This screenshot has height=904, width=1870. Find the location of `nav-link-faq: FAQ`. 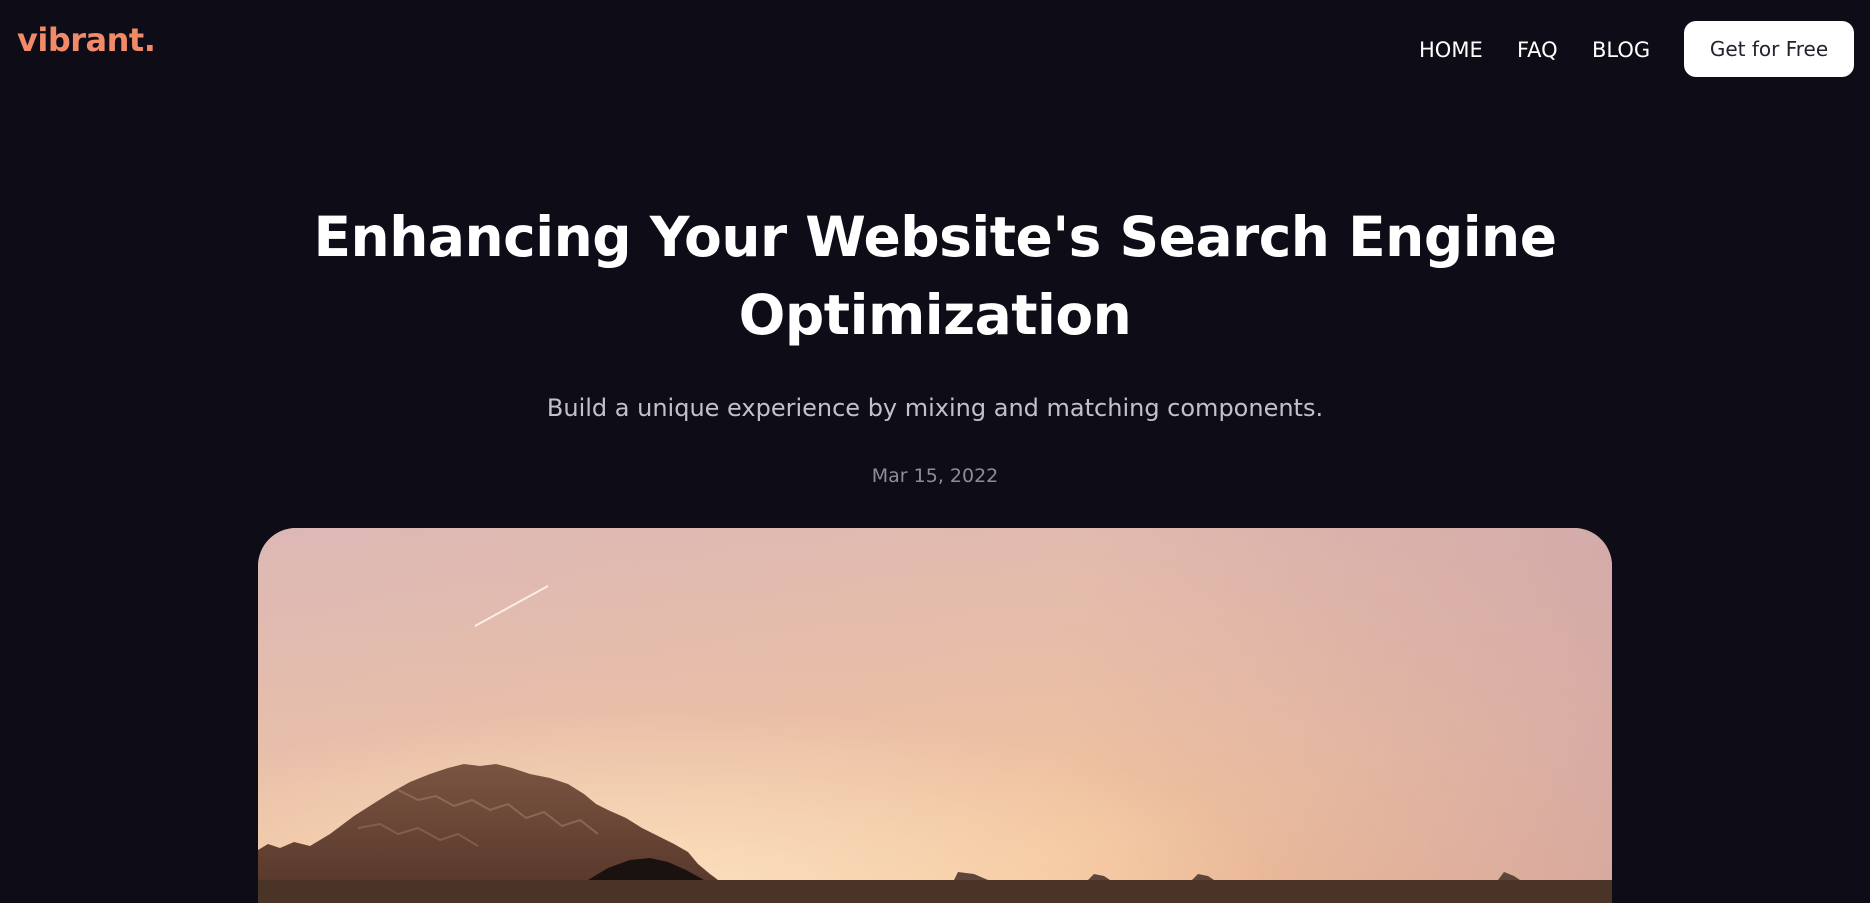

nav-link-faq: FAQ is located at coordinates (1537, 50).